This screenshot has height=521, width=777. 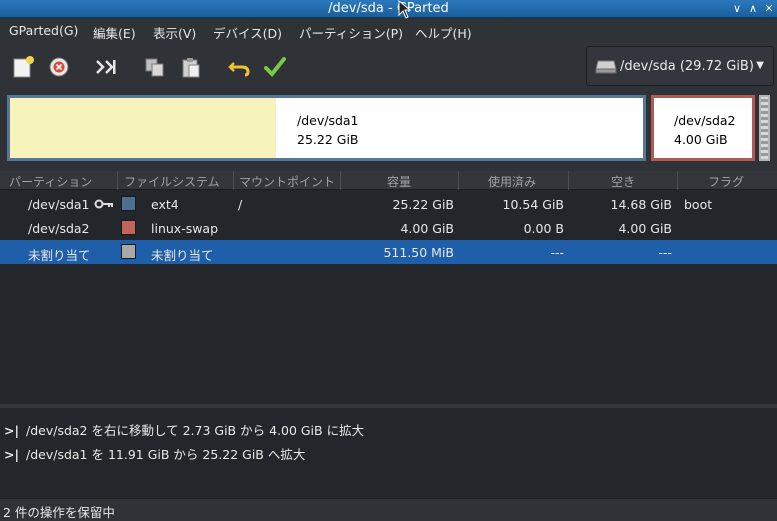 What do you see at coordinates (247, 32) in the screenshot?
I see `menu-device: デバイス(D)` at bounding box center [247, 32].